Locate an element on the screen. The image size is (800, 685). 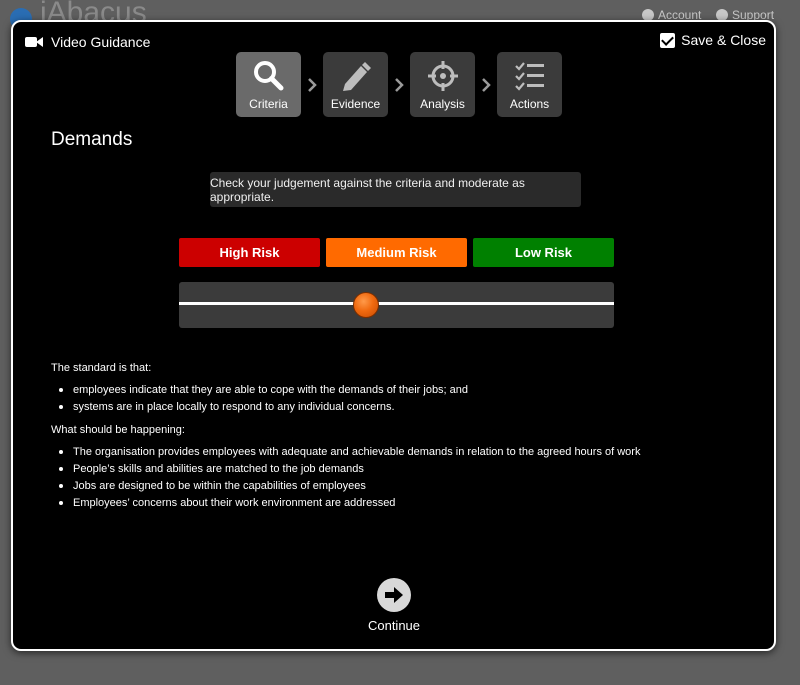
save-close-label: Save & Close is located at coordinates (723, 40).